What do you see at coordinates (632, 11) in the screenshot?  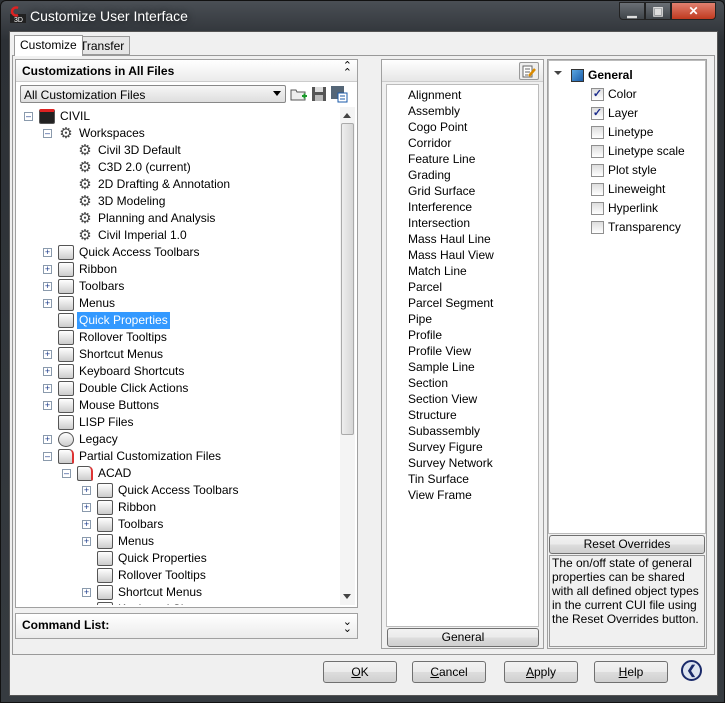 I see `minimize-button: ▁` at bounding box center [632, 11].